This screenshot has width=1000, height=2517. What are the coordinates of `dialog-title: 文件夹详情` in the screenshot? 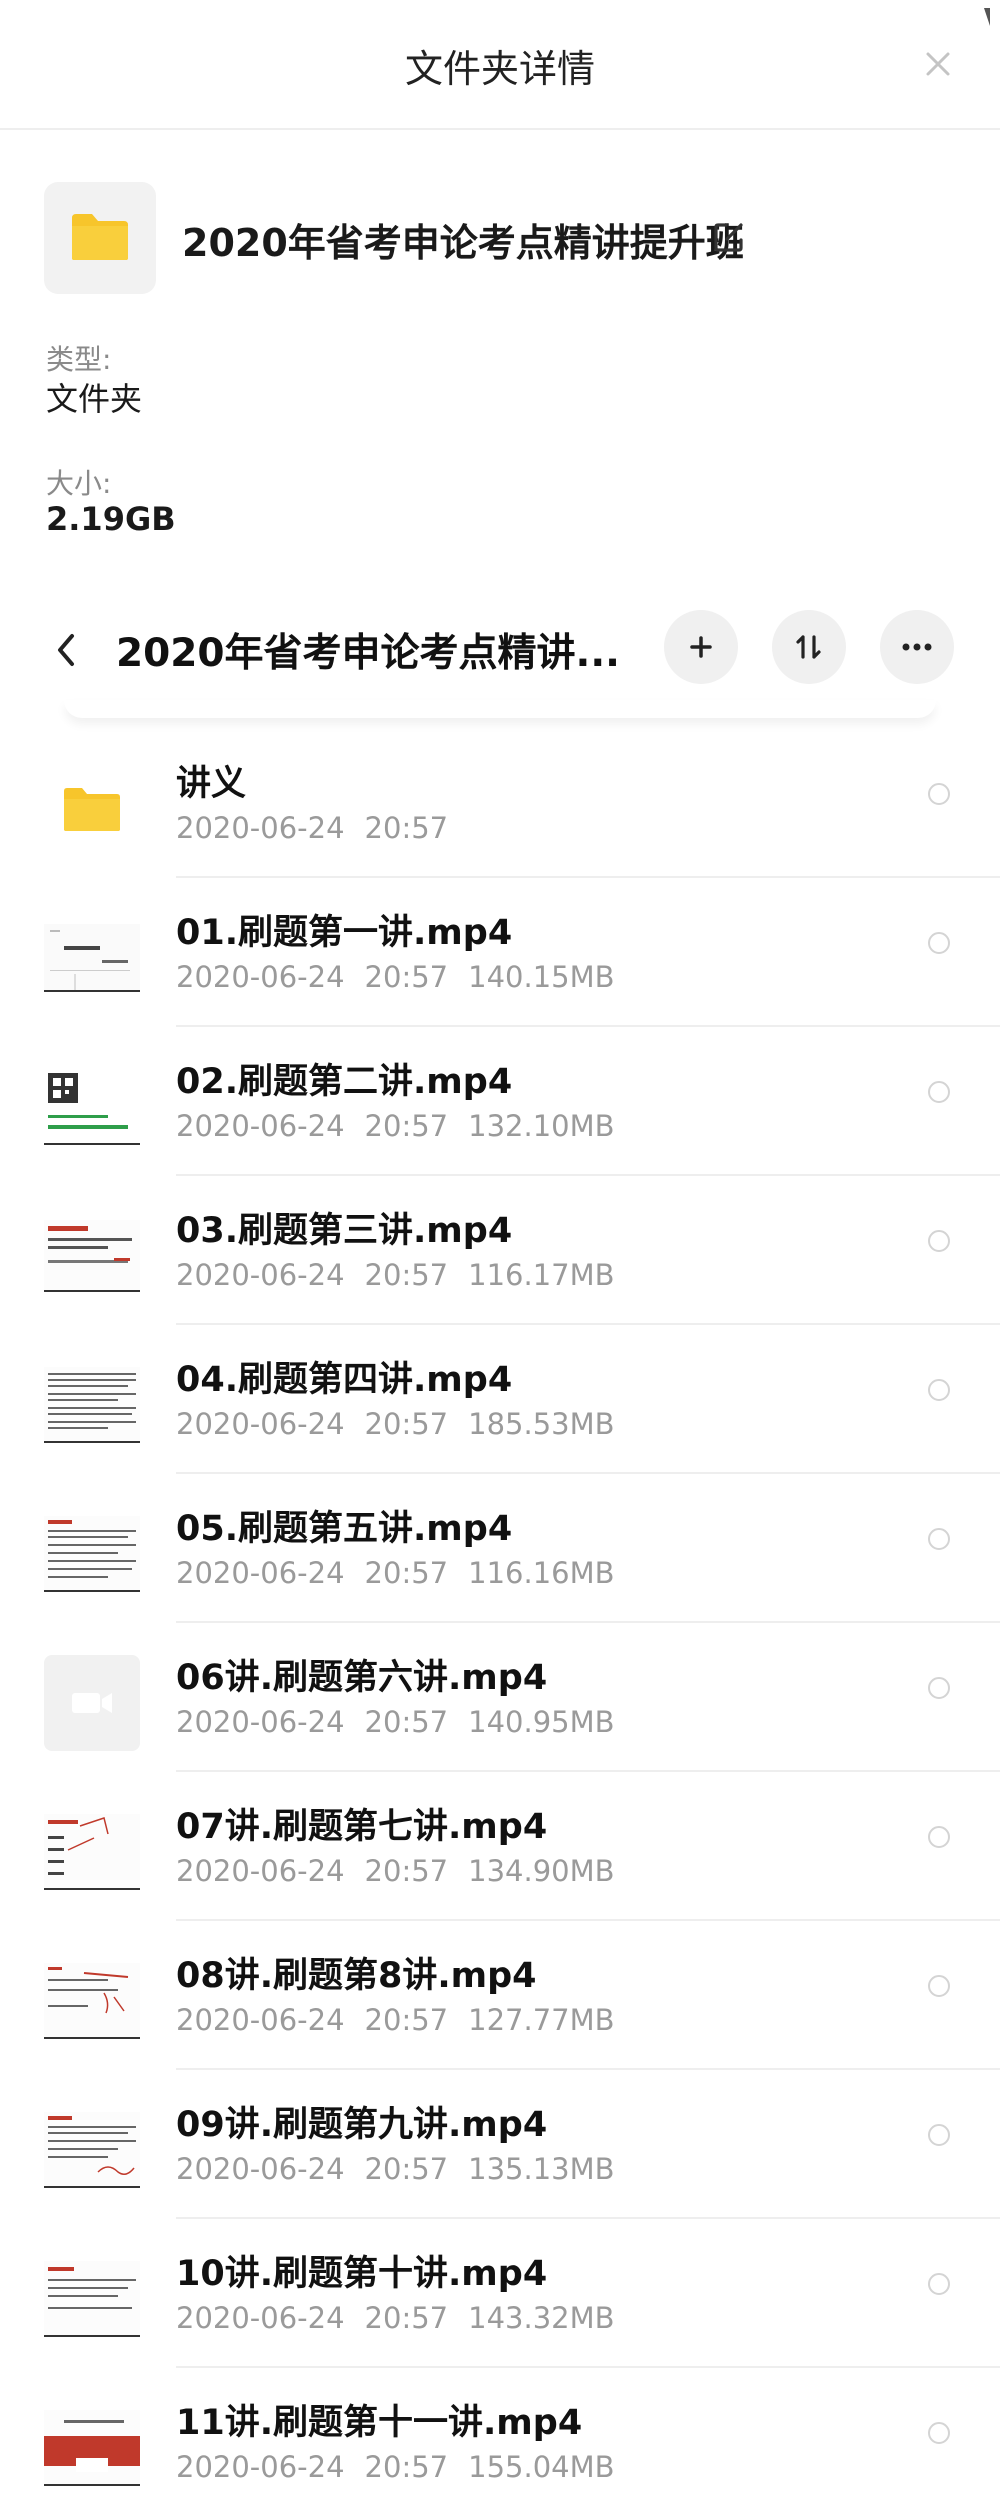 It's located at (499, 69).